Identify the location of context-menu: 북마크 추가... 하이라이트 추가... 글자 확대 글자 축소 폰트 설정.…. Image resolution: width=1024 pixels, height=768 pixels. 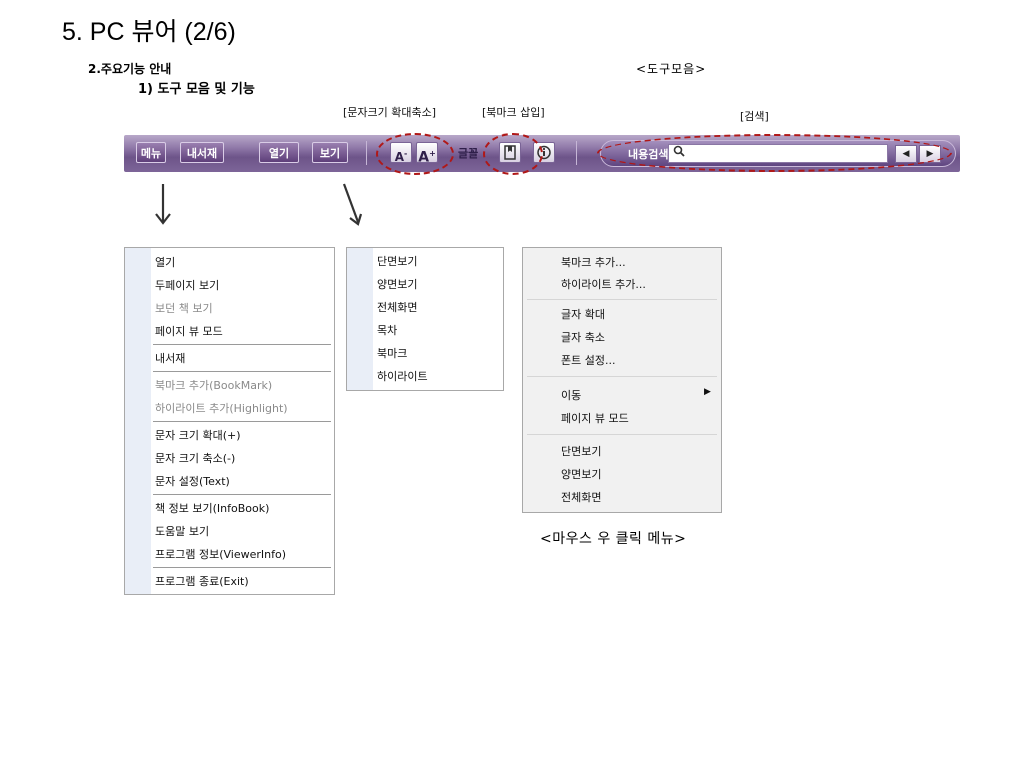
(622, 380).